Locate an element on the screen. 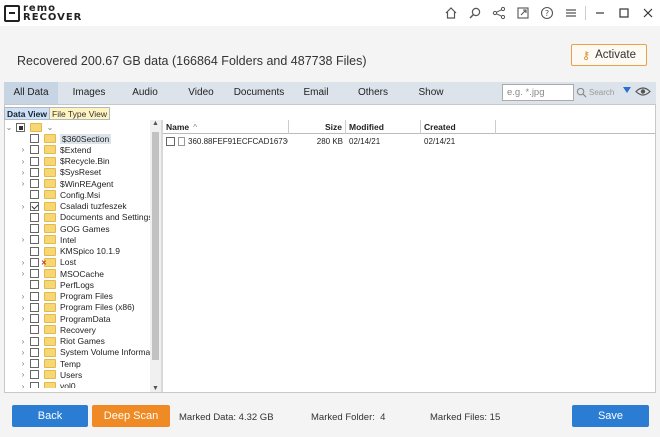 The height and width of the screenshot is (437, 660). row-checkbox is located at coordinates (170, 142).